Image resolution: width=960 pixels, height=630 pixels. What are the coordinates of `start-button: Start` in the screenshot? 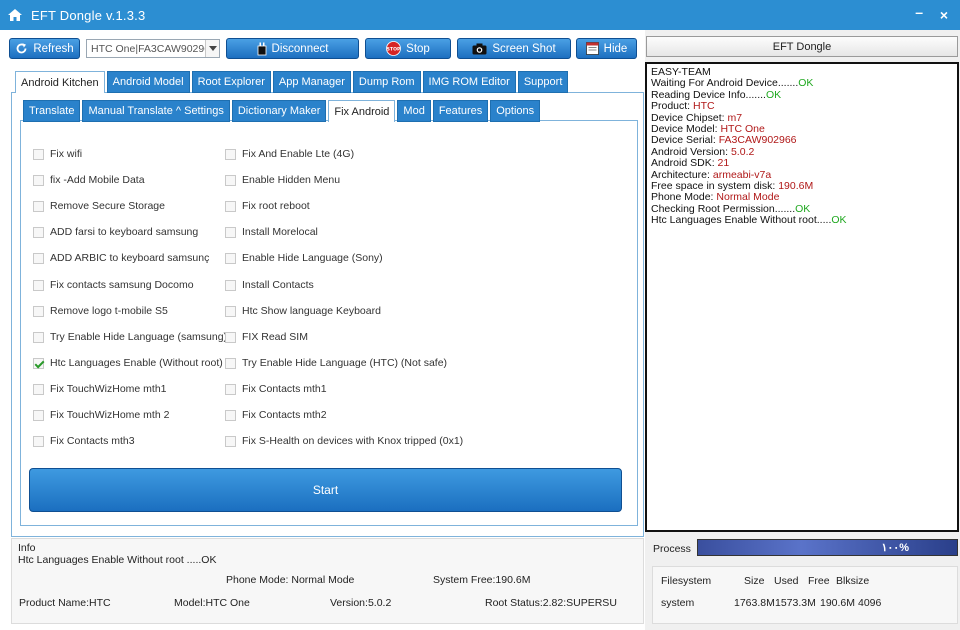 It's located at (325, 490).